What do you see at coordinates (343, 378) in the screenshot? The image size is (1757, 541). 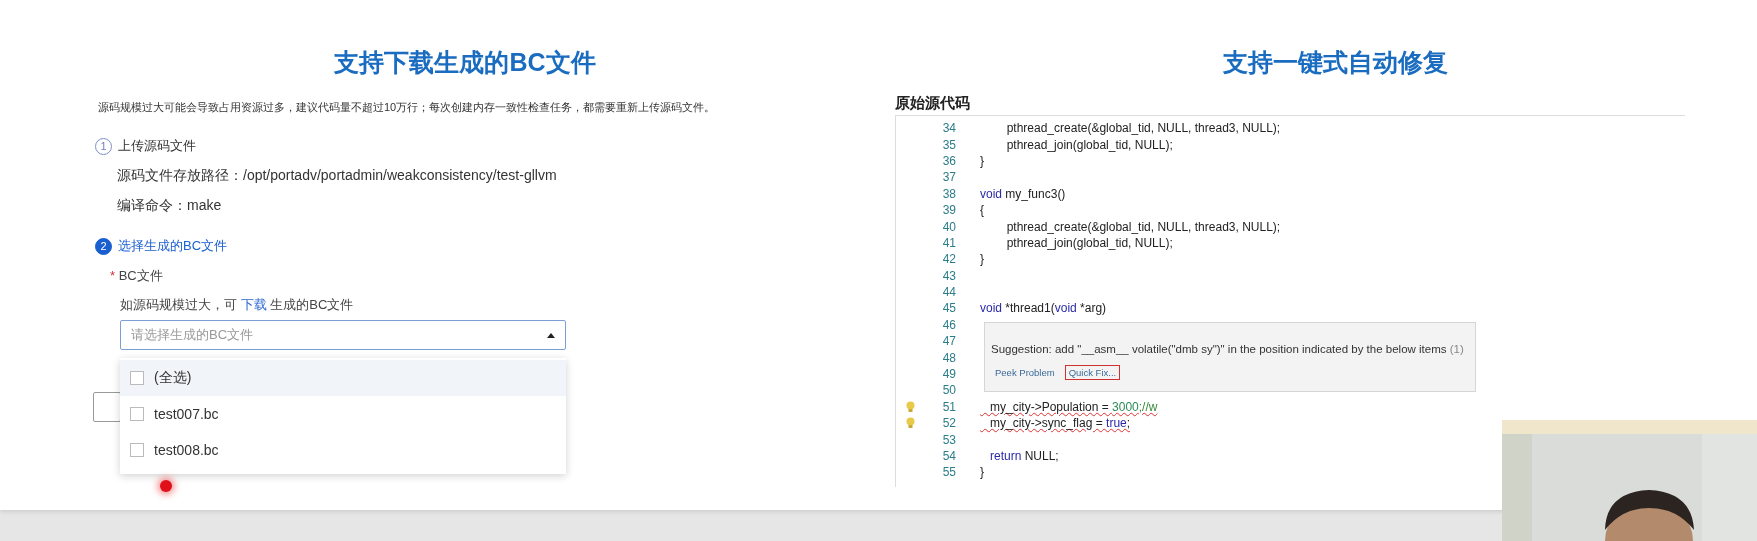 I see `dropdown-option: (全选)` at bounding box center [343, 378].